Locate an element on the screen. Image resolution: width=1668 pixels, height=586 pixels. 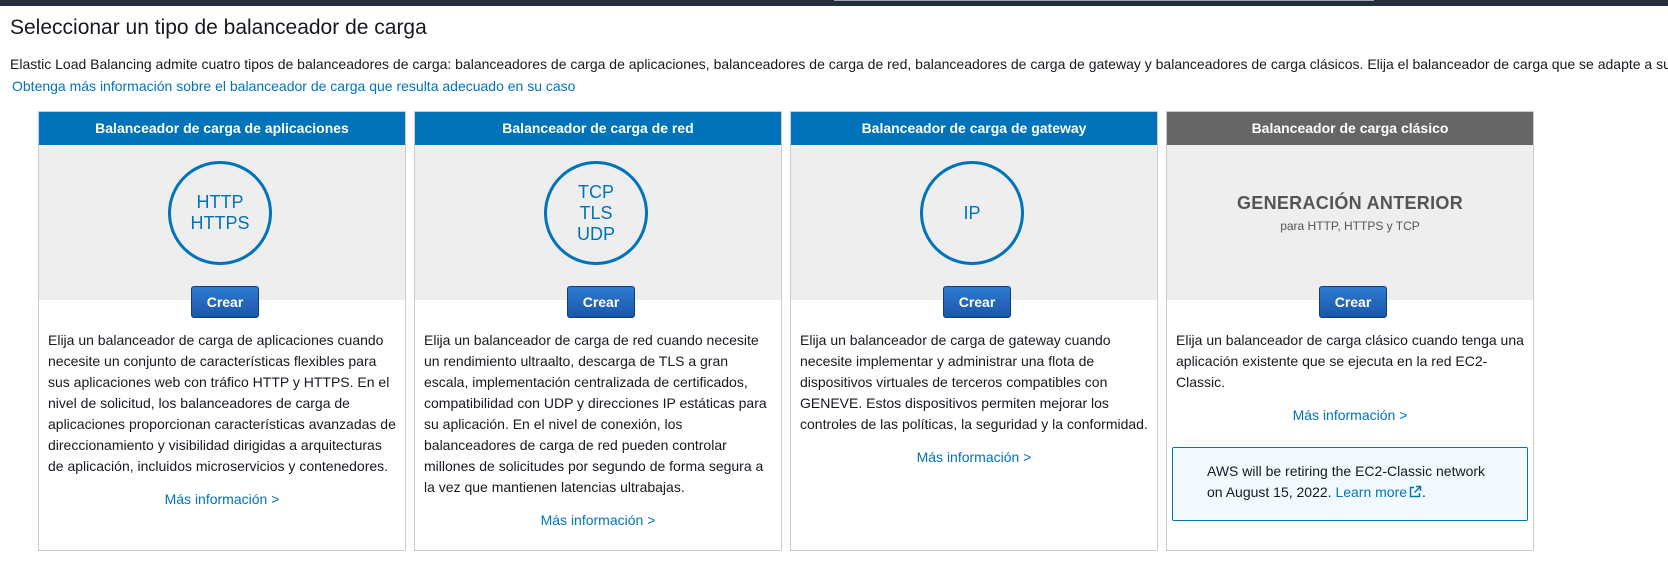
top-bar-highlight is located at coordinates (1104, 0).